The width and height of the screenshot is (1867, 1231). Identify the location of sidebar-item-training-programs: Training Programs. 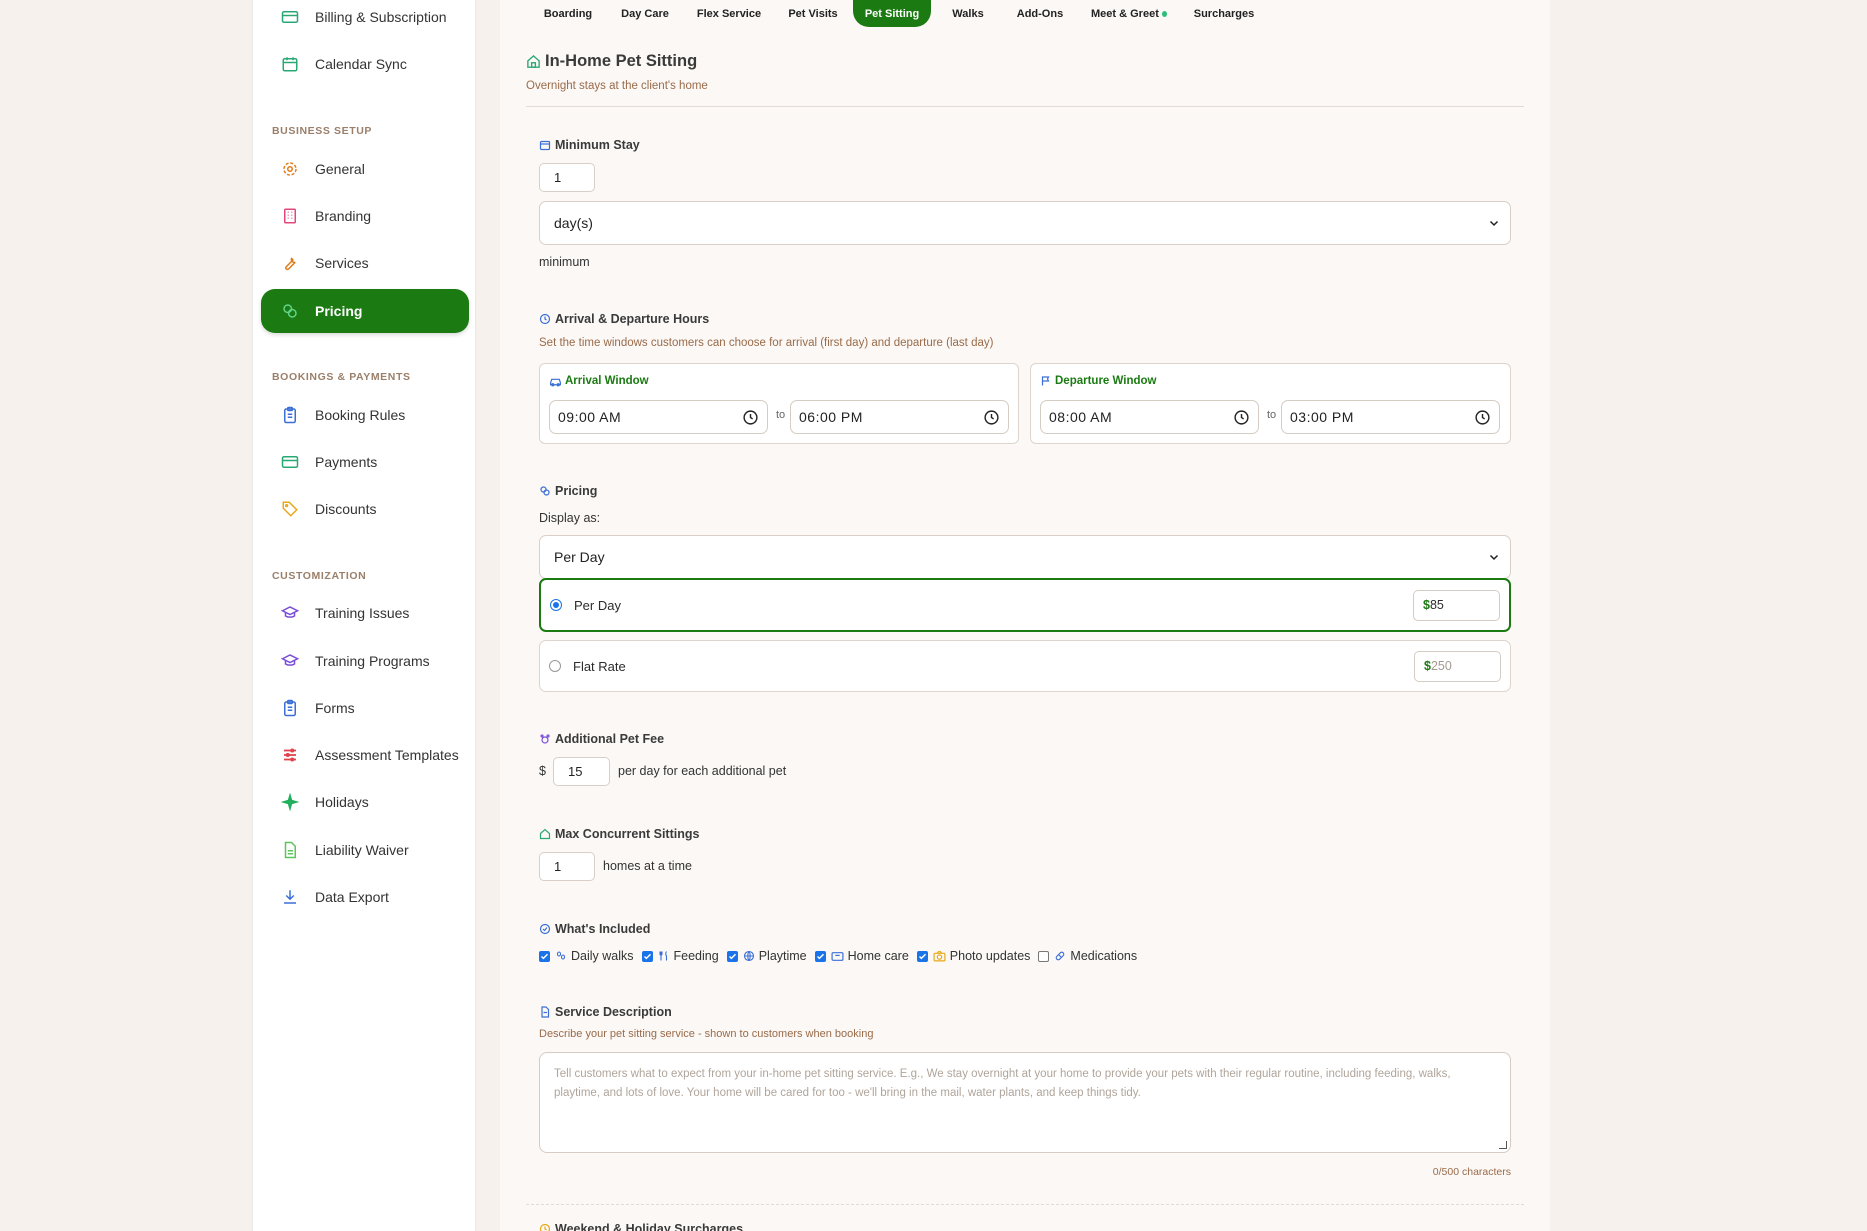
(365, 661).